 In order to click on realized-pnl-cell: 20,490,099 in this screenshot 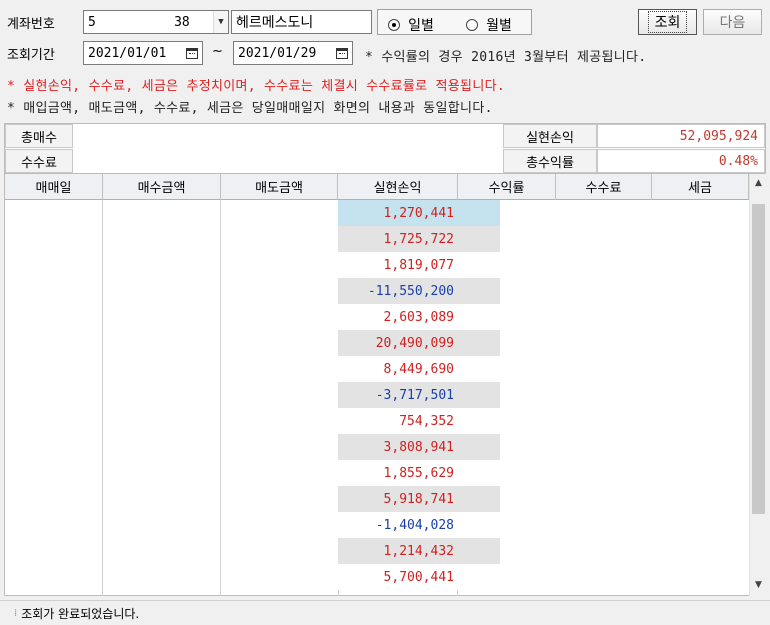, I will do `click(398, 343)`.